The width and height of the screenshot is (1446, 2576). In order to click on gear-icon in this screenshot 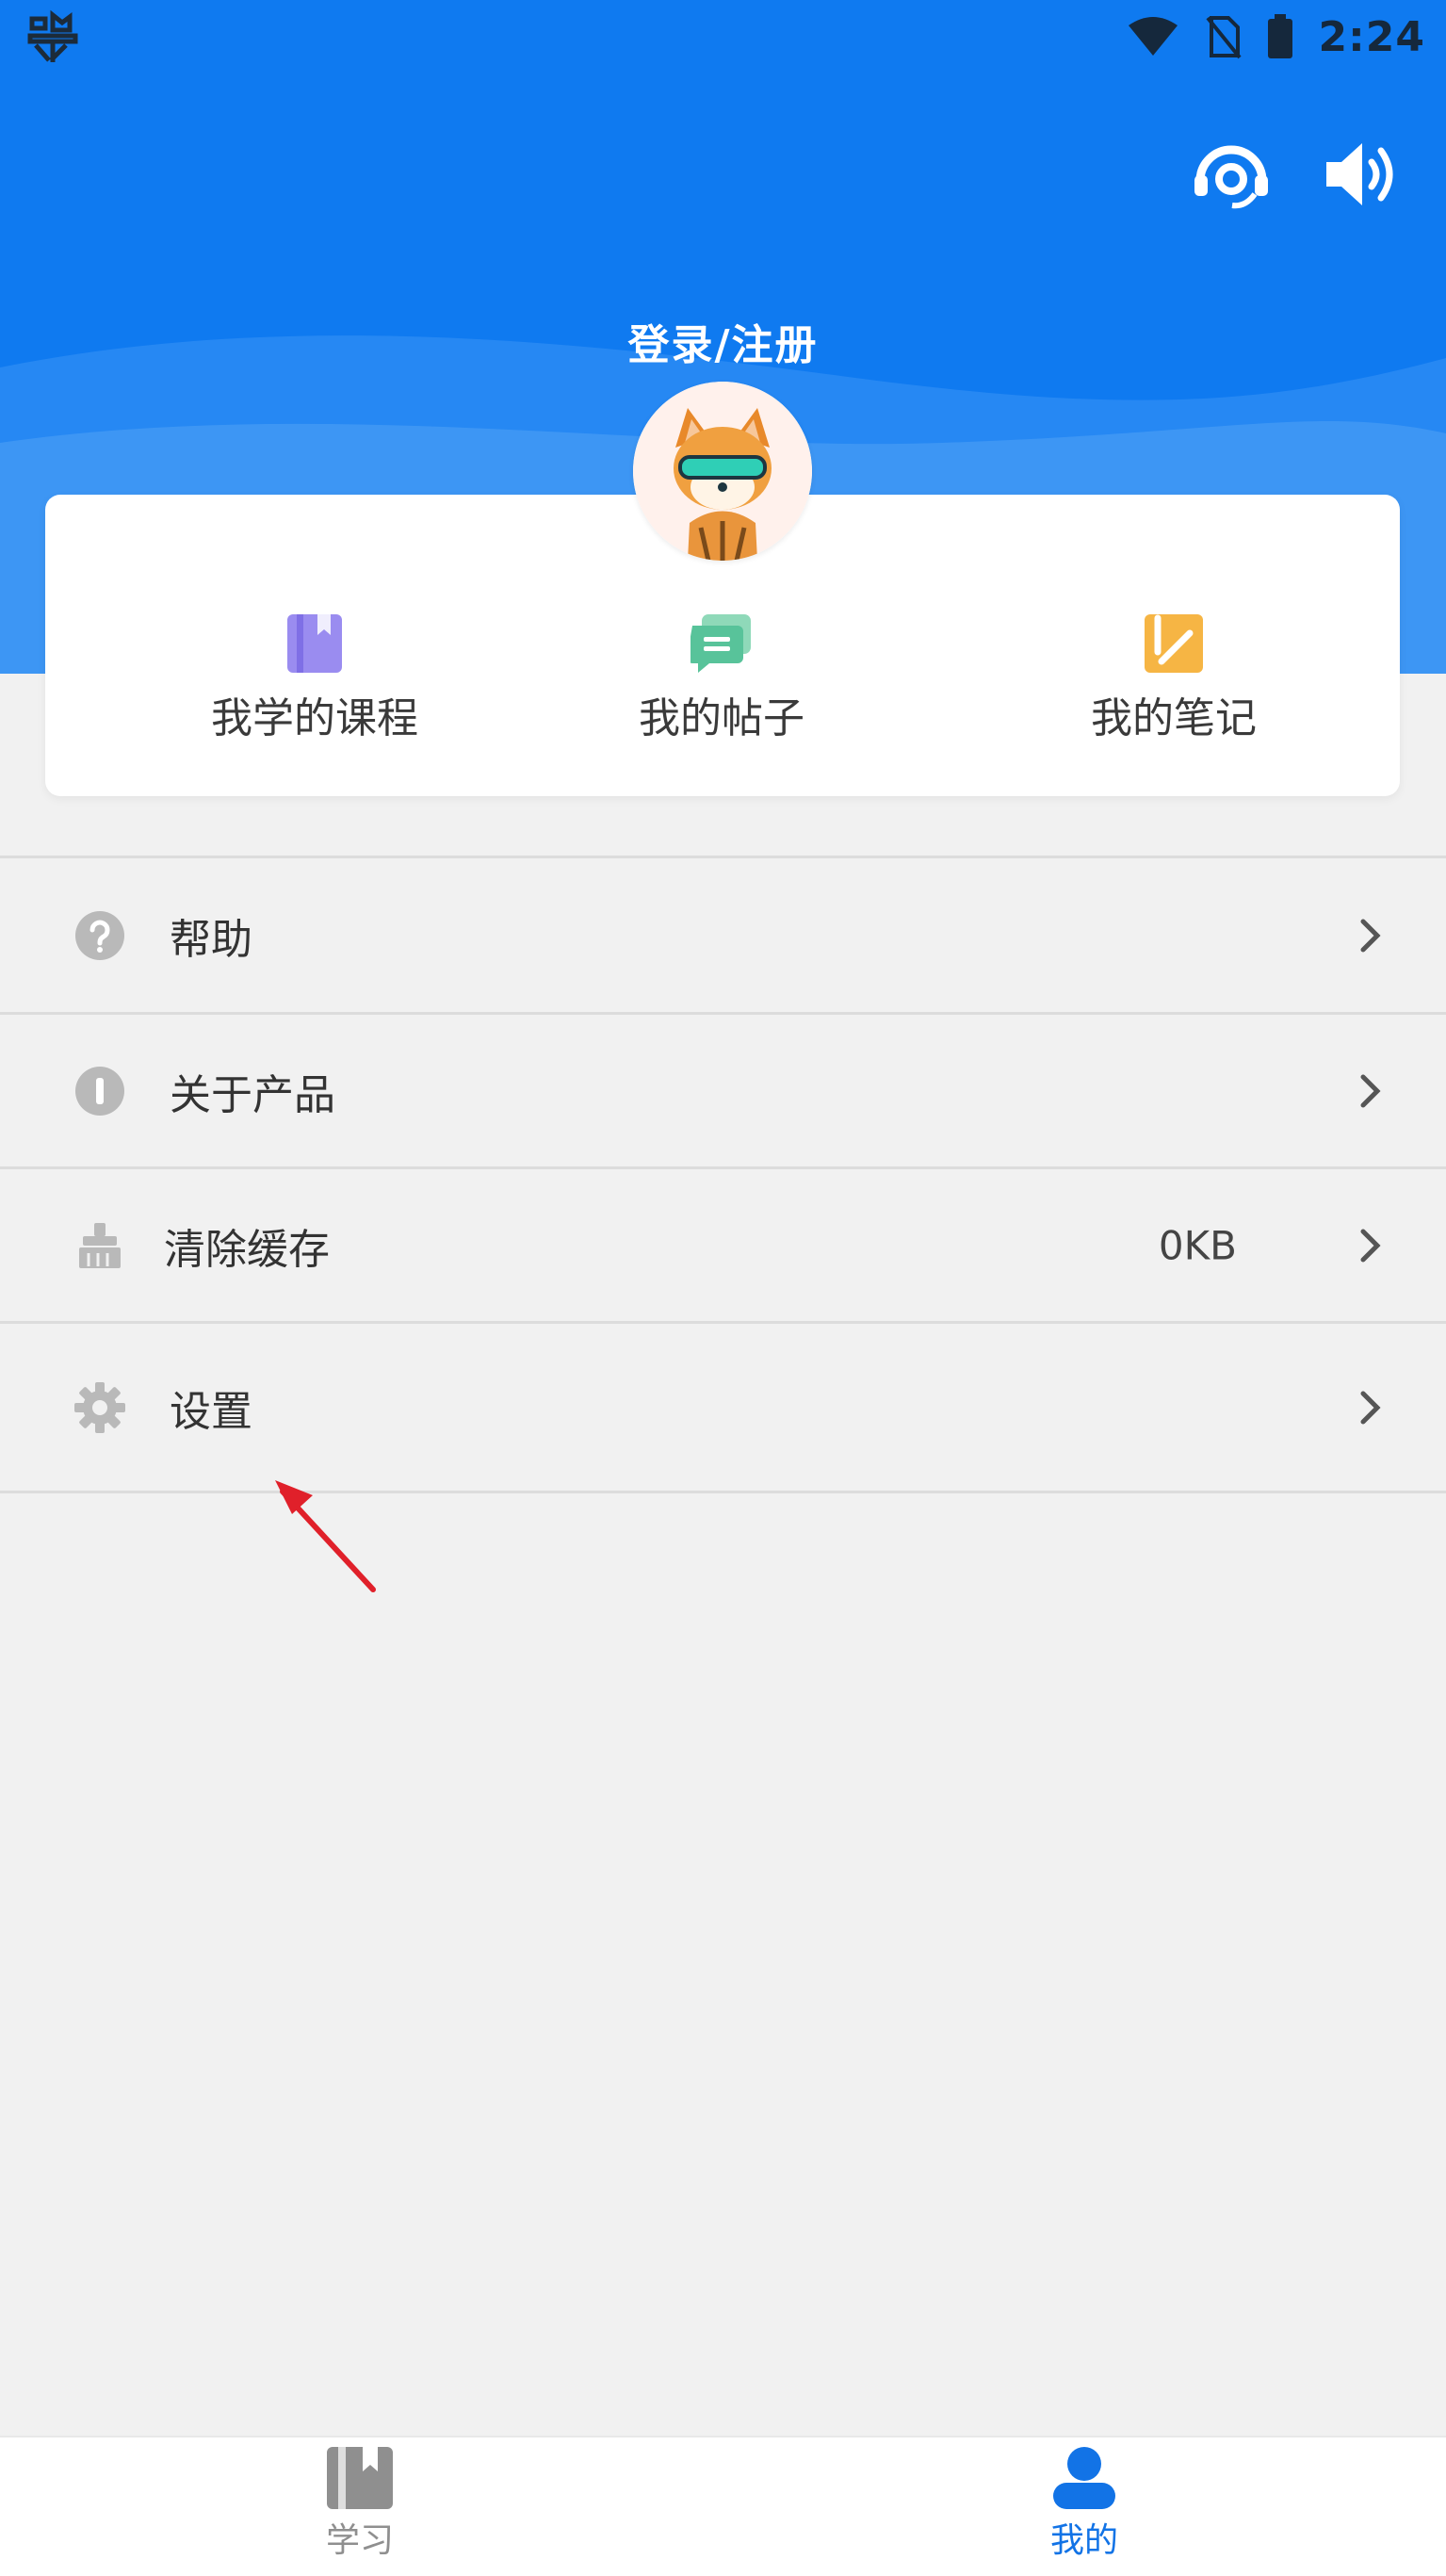, I will do `click(99, 1407)`.